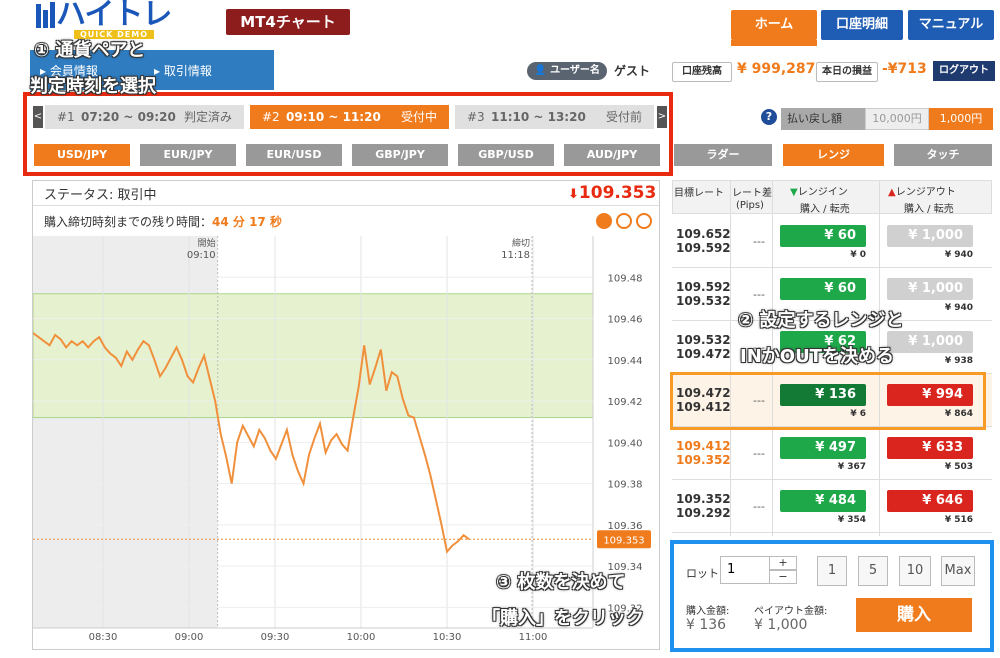  I want to click on remaining-time: 購入締切時刻までの残り時間：44 分 17 秒, so click(163, 221).